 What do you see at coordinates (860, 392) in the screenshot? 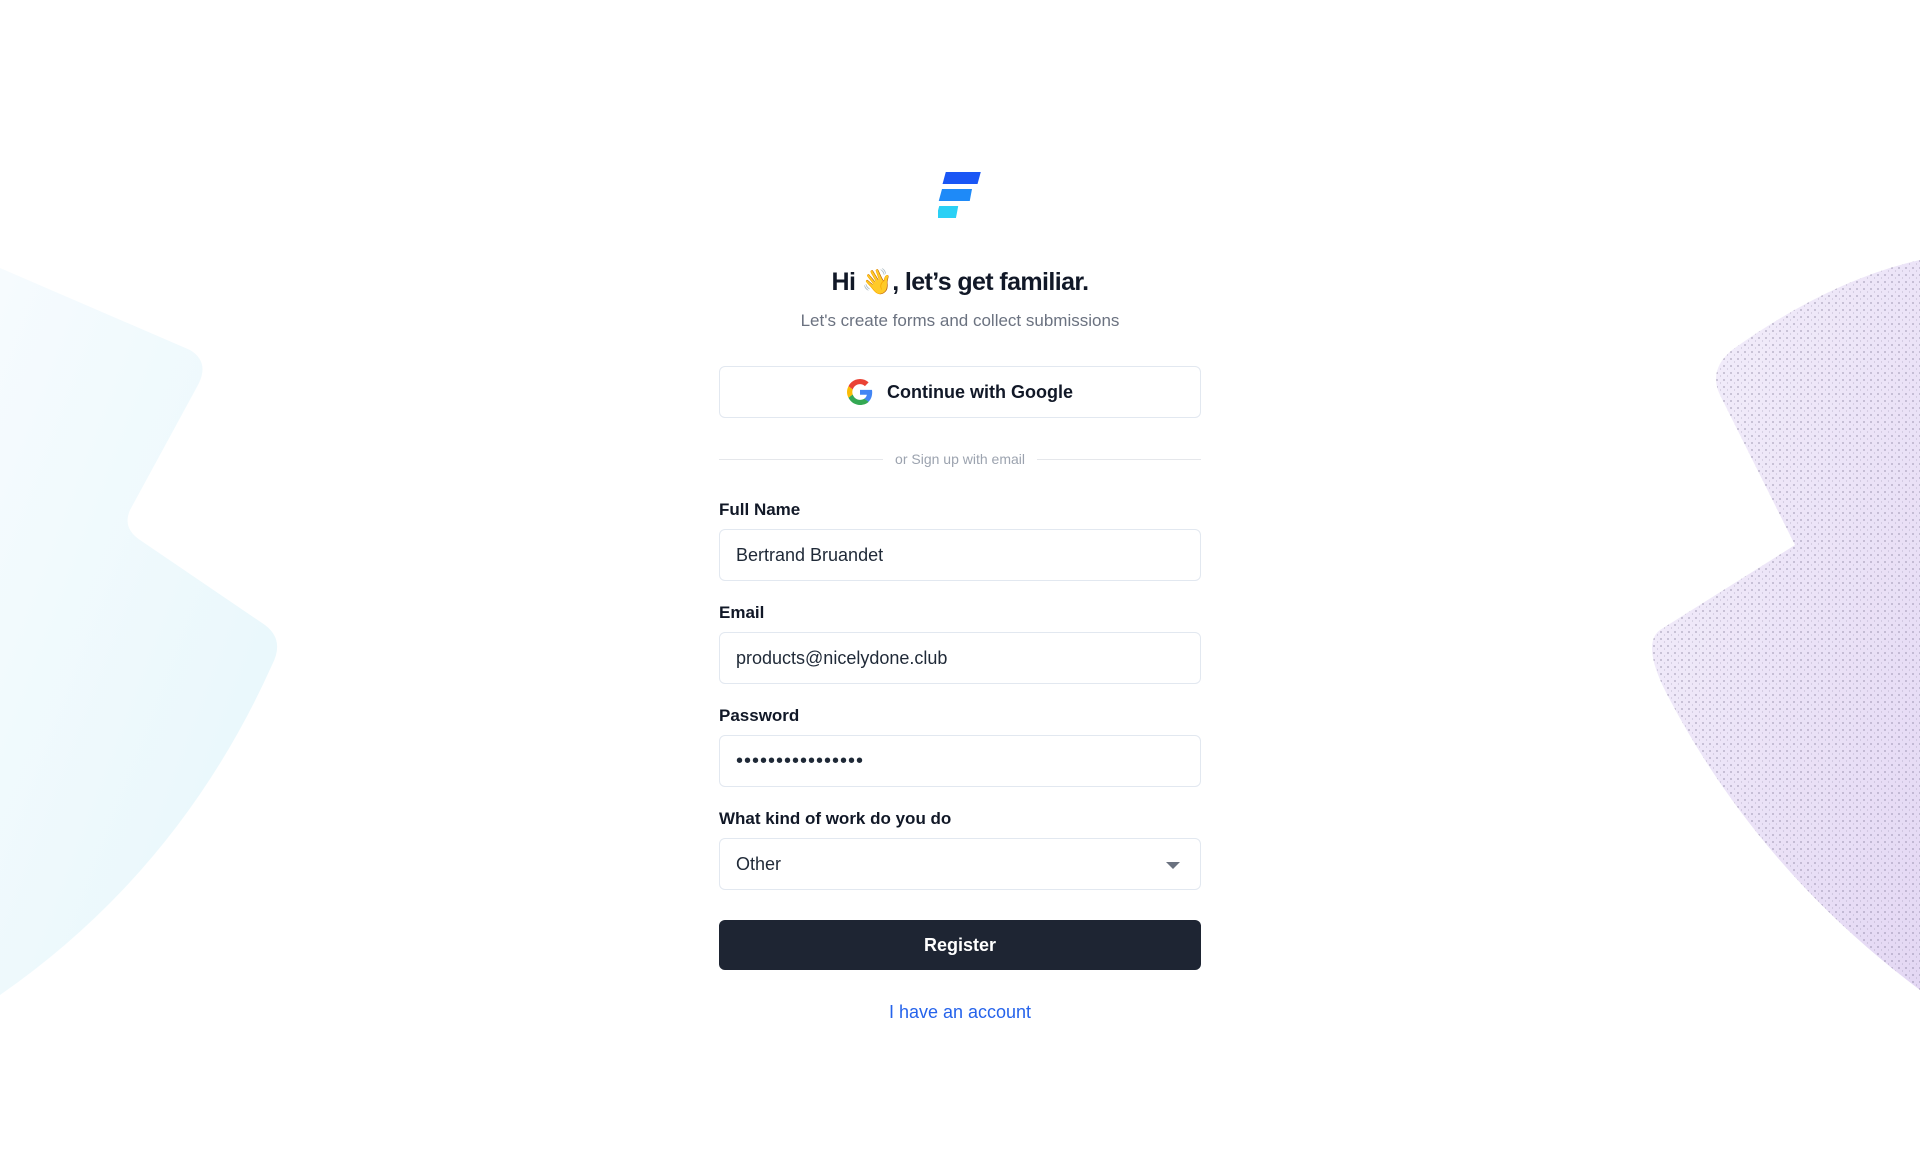
I see `google-g-icon` at bounding box center [860, 392].